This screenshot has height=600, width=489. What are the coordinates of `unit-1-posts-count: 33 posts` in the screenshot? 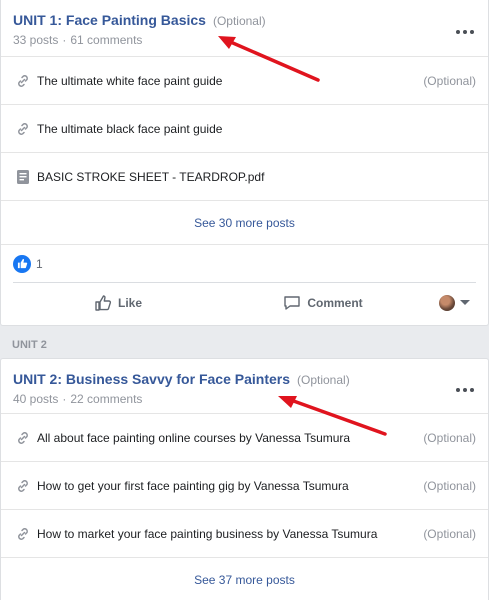 It's located at (35, 40).